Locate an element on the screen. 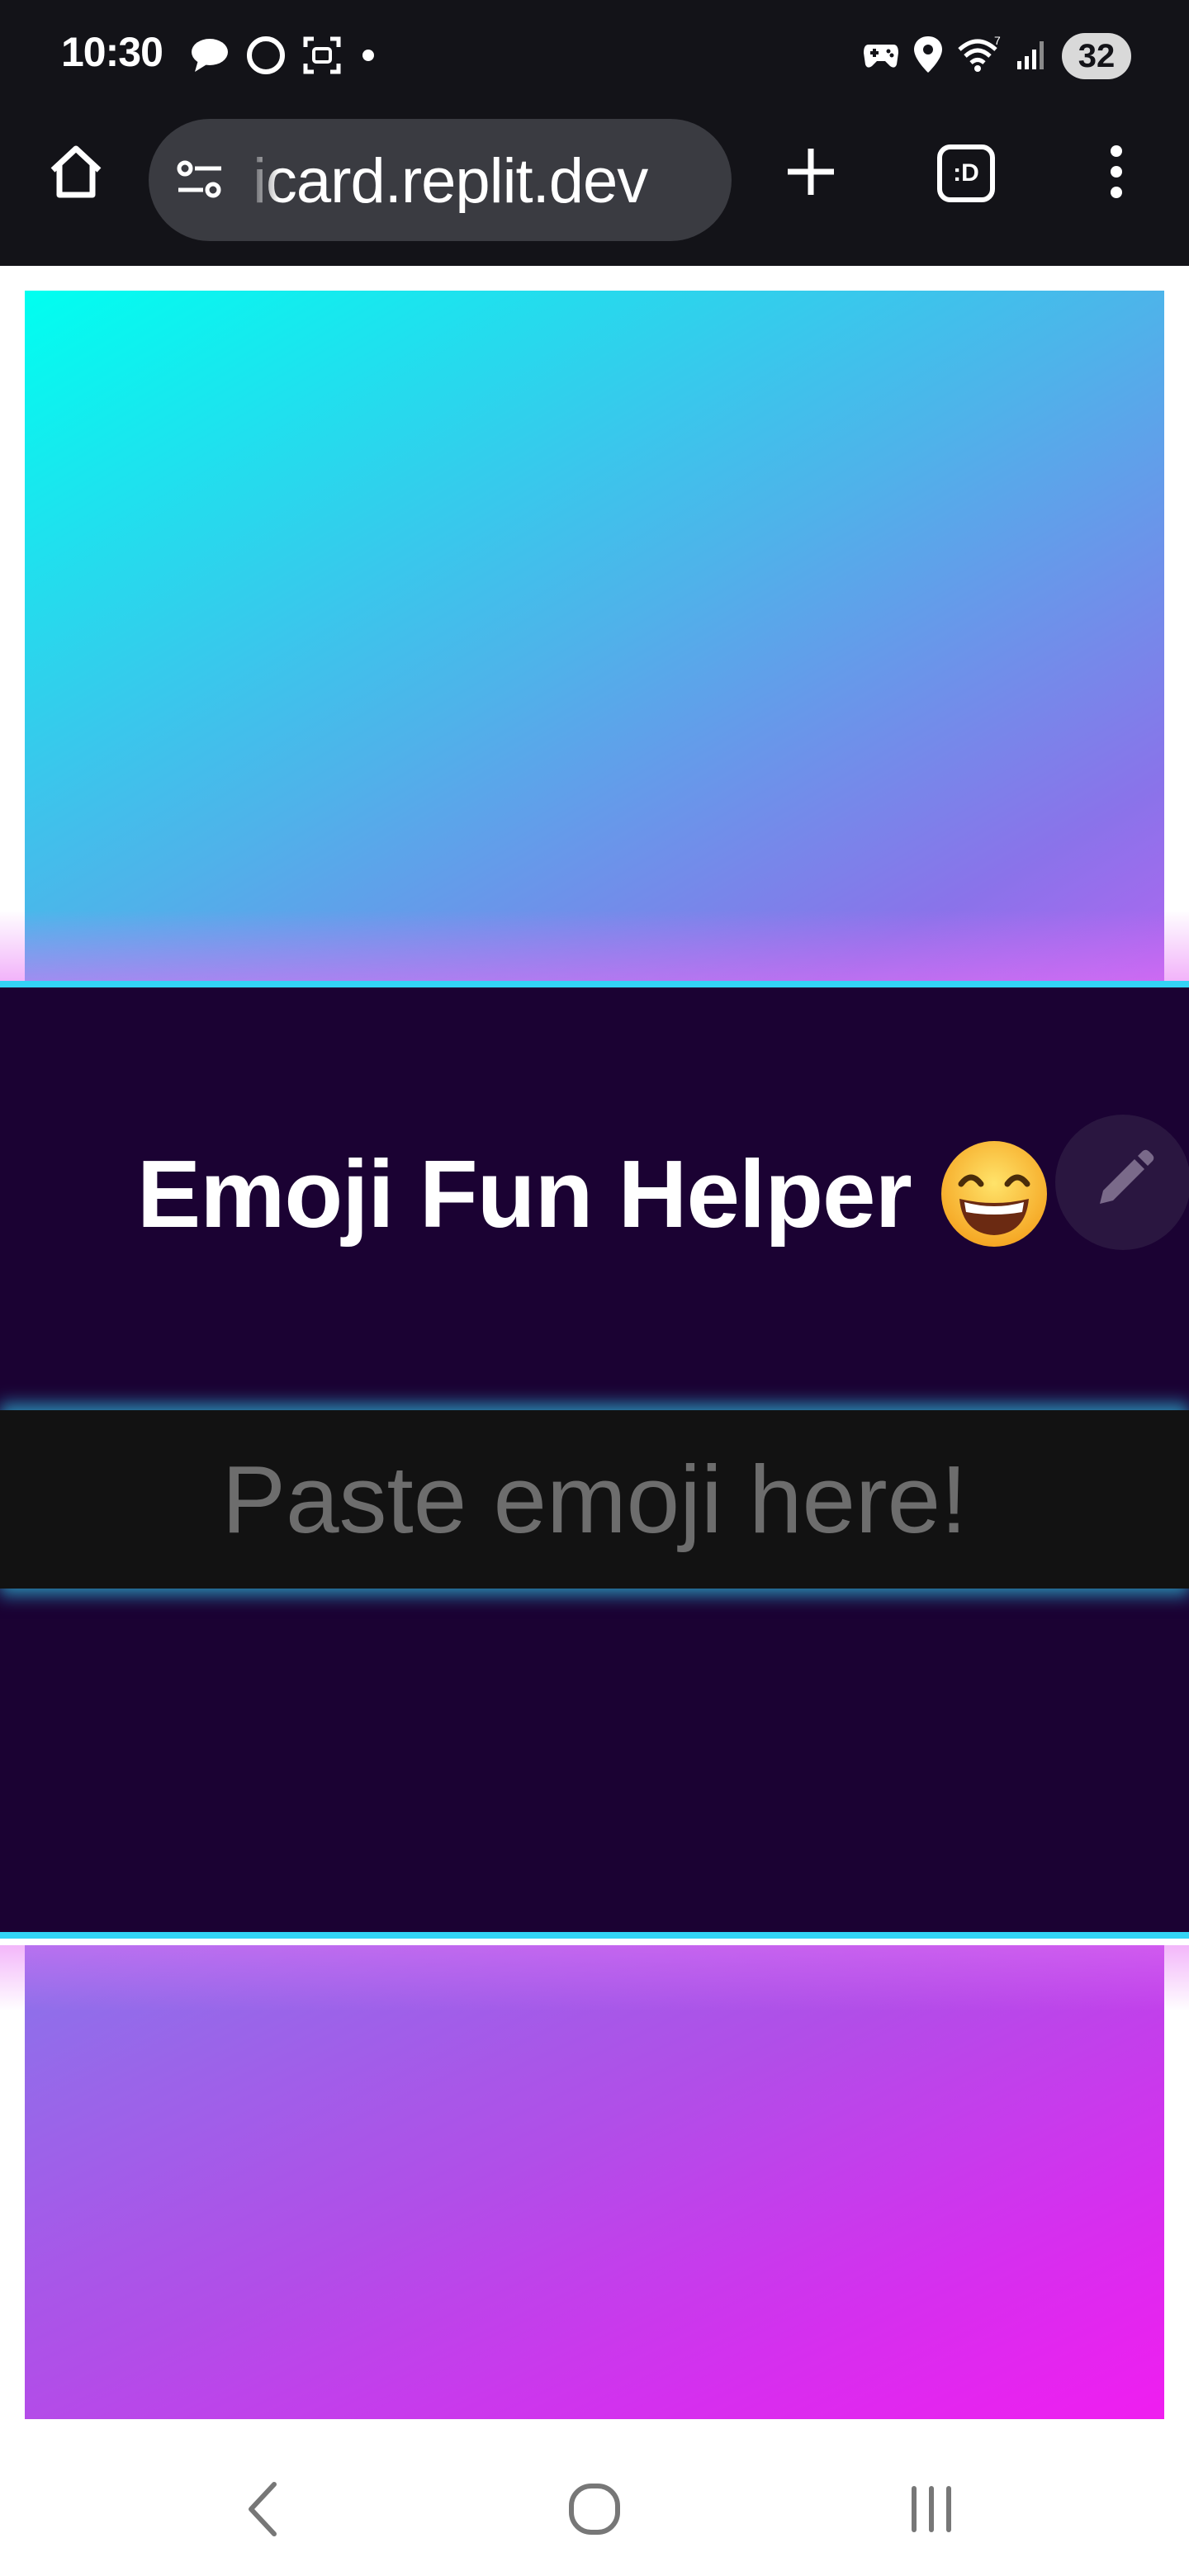 This screenshot has height=2576, width=1189. title-row: Emoji Fun Helper is located at coordinates (594, 1194).